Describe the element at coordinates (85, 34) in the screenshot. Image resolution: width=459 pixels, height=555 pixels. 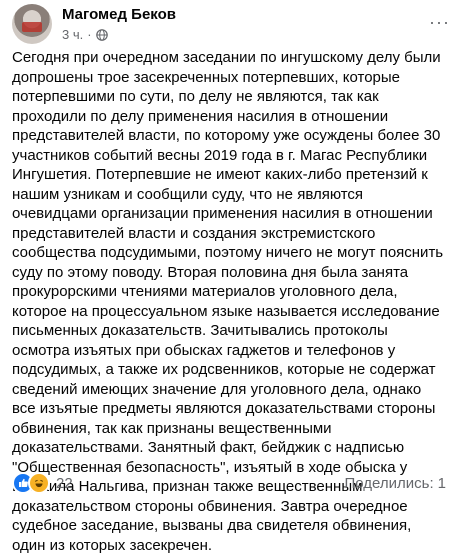
I see `post-meta: 3 ч. ·` at that location.